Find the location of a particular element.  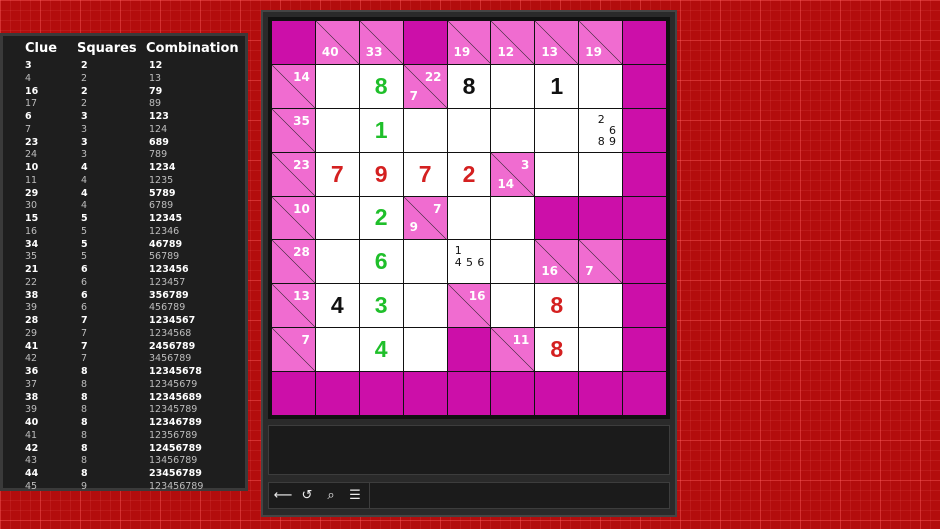

back-icon: ⟵ is located at coordinates (283, 496).